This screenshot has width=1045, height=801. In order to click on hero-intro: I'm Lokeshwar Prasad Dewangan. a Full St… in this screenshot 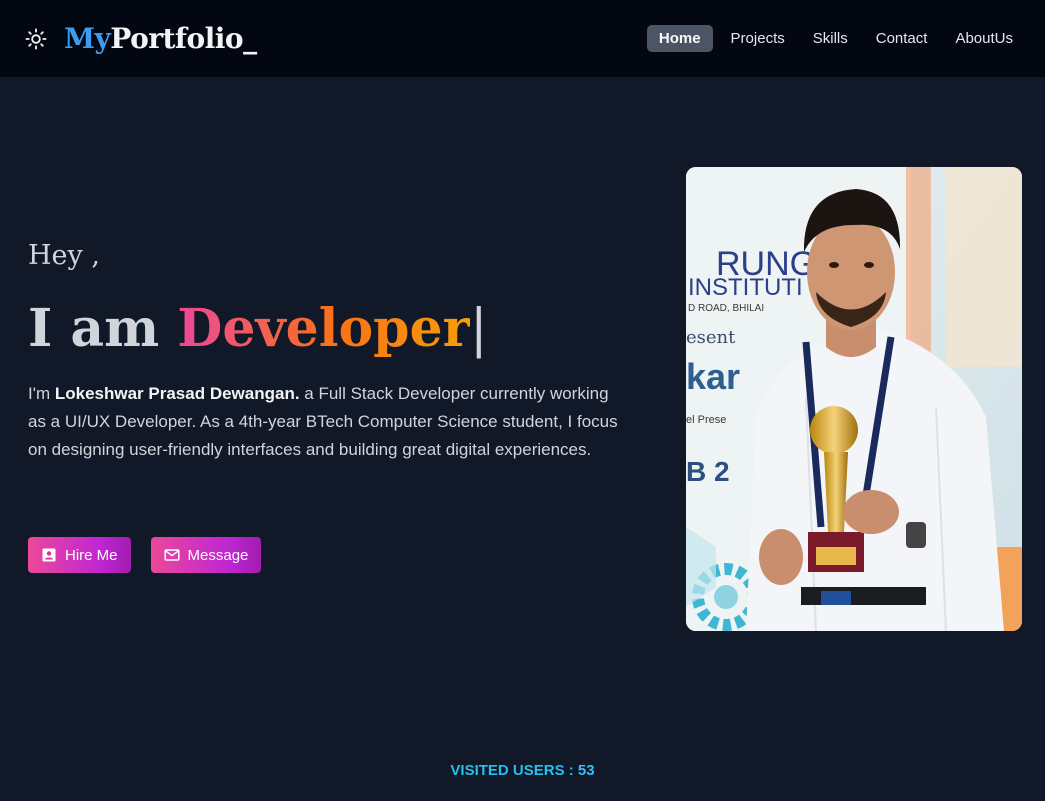, I will do `click(323, 422)`.